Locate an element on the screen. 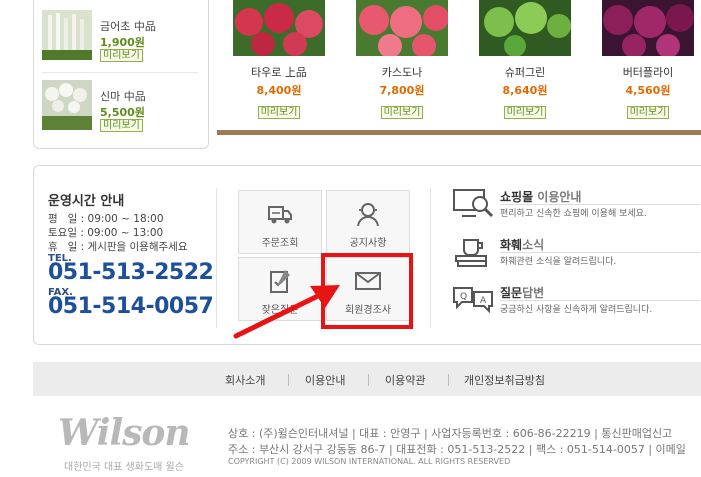 The width and height of the screenshot is (701, 477). footer-link-usage: 이용안내 is located at coordinates (325, 380).